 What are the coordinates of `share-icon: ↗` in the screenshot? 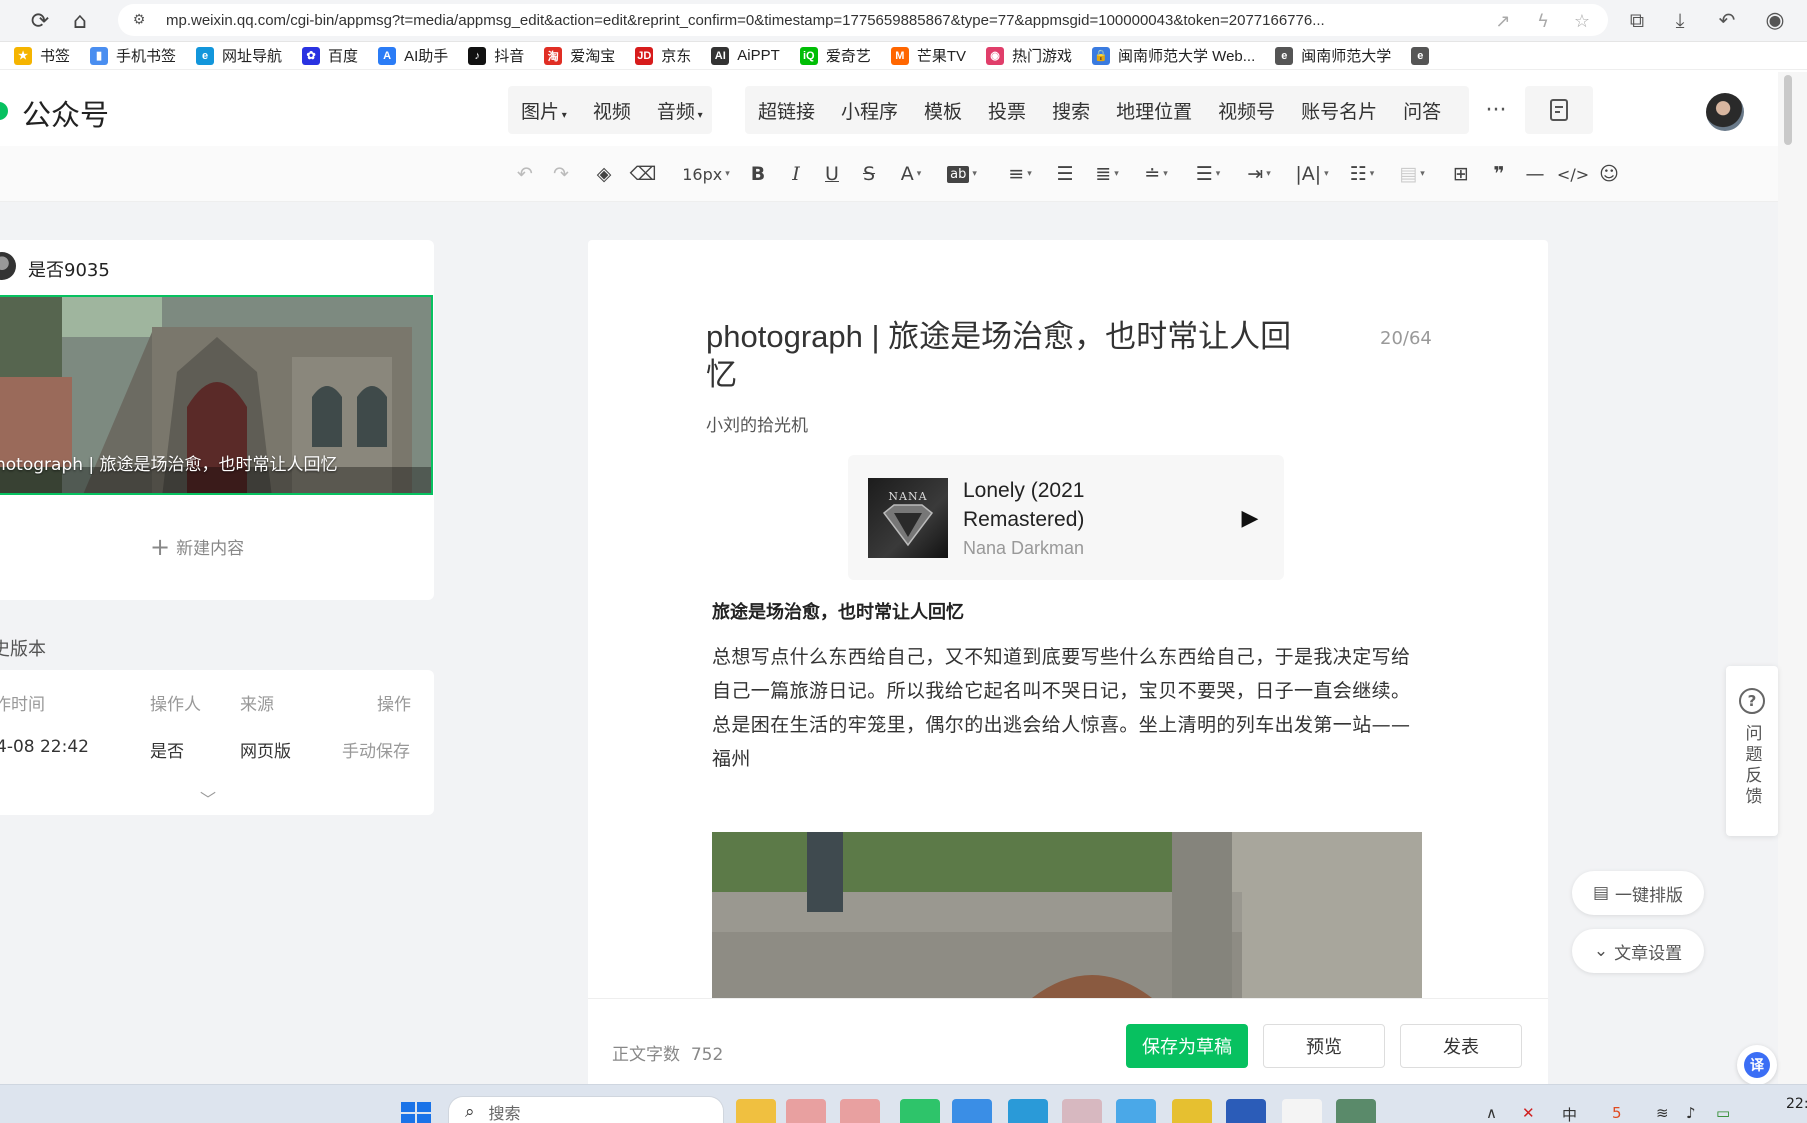 It's located at (1503, 21).